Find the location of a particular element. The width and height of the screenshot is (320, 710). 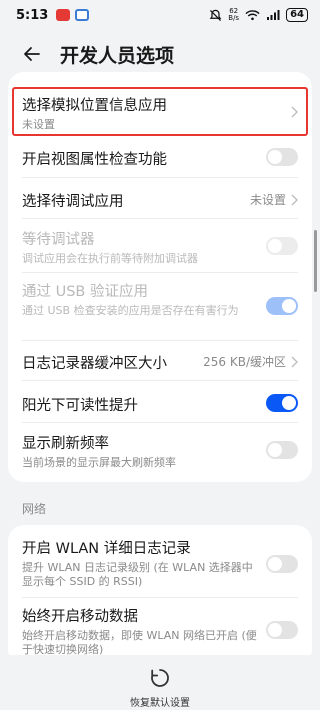

debug-app-row: 选择待调试应用 未设置 is located at coordinates (160, 200).